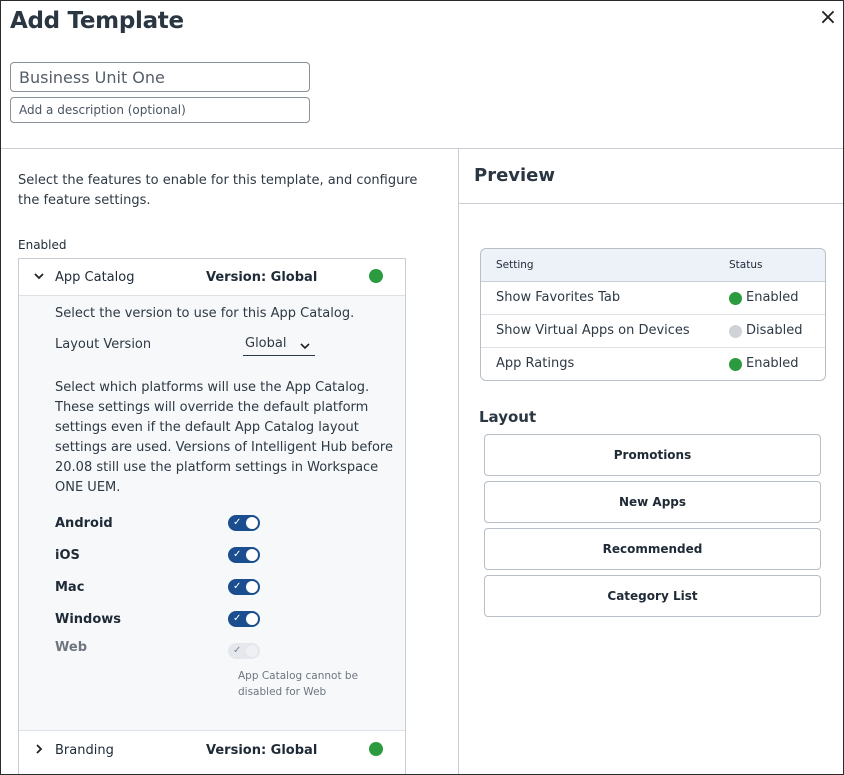  I want to click on column-divider, so click(458, 461).